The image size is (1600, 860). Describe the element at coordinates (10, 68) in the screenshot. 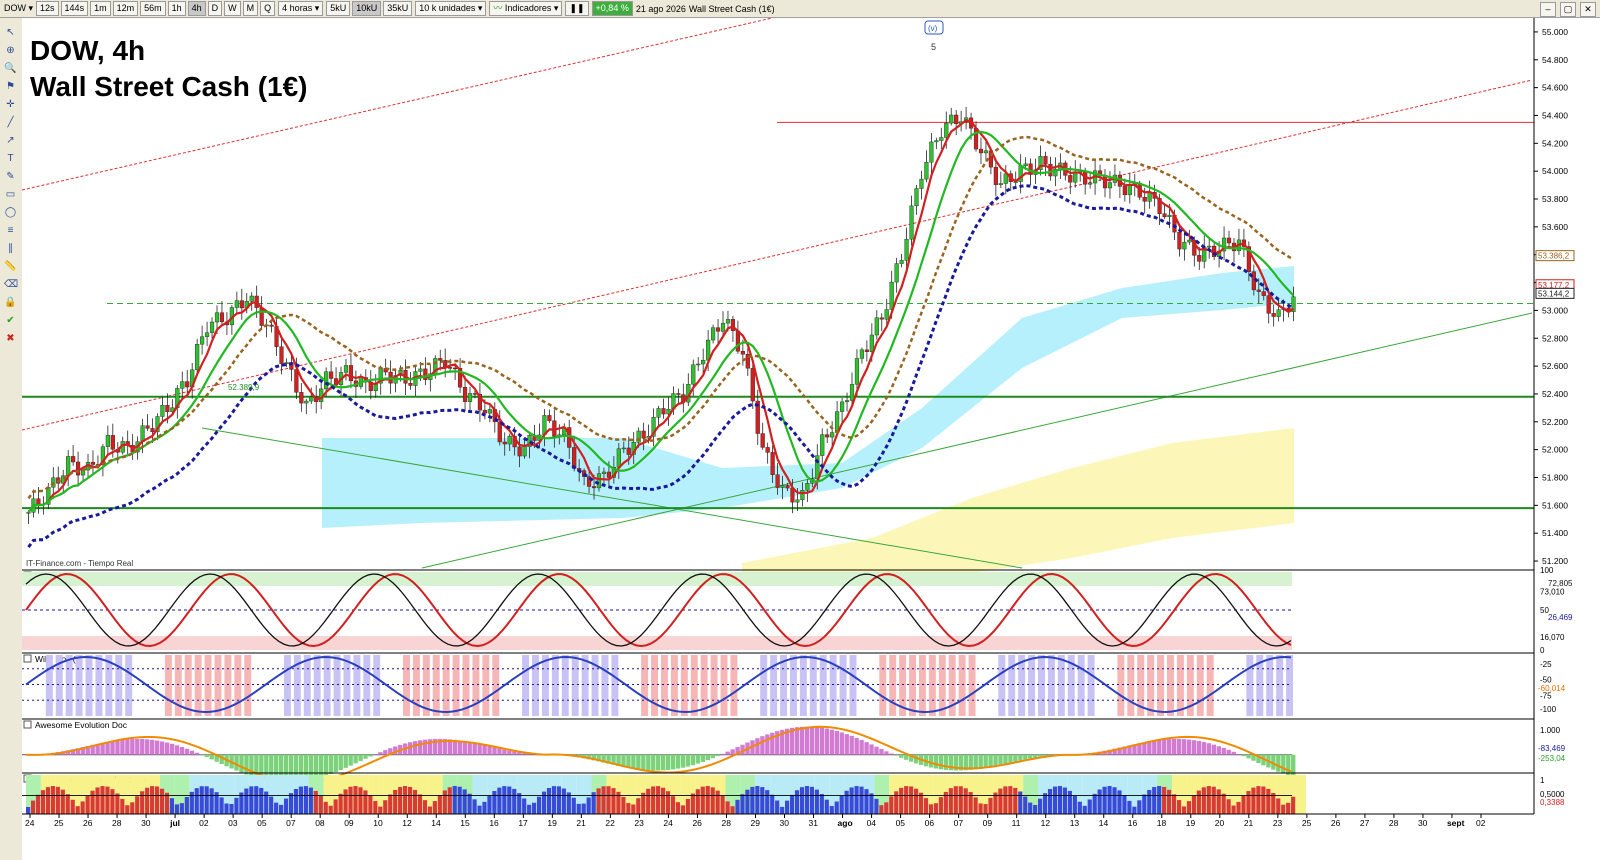

I see `magnify-icon: 🔍` at that location.